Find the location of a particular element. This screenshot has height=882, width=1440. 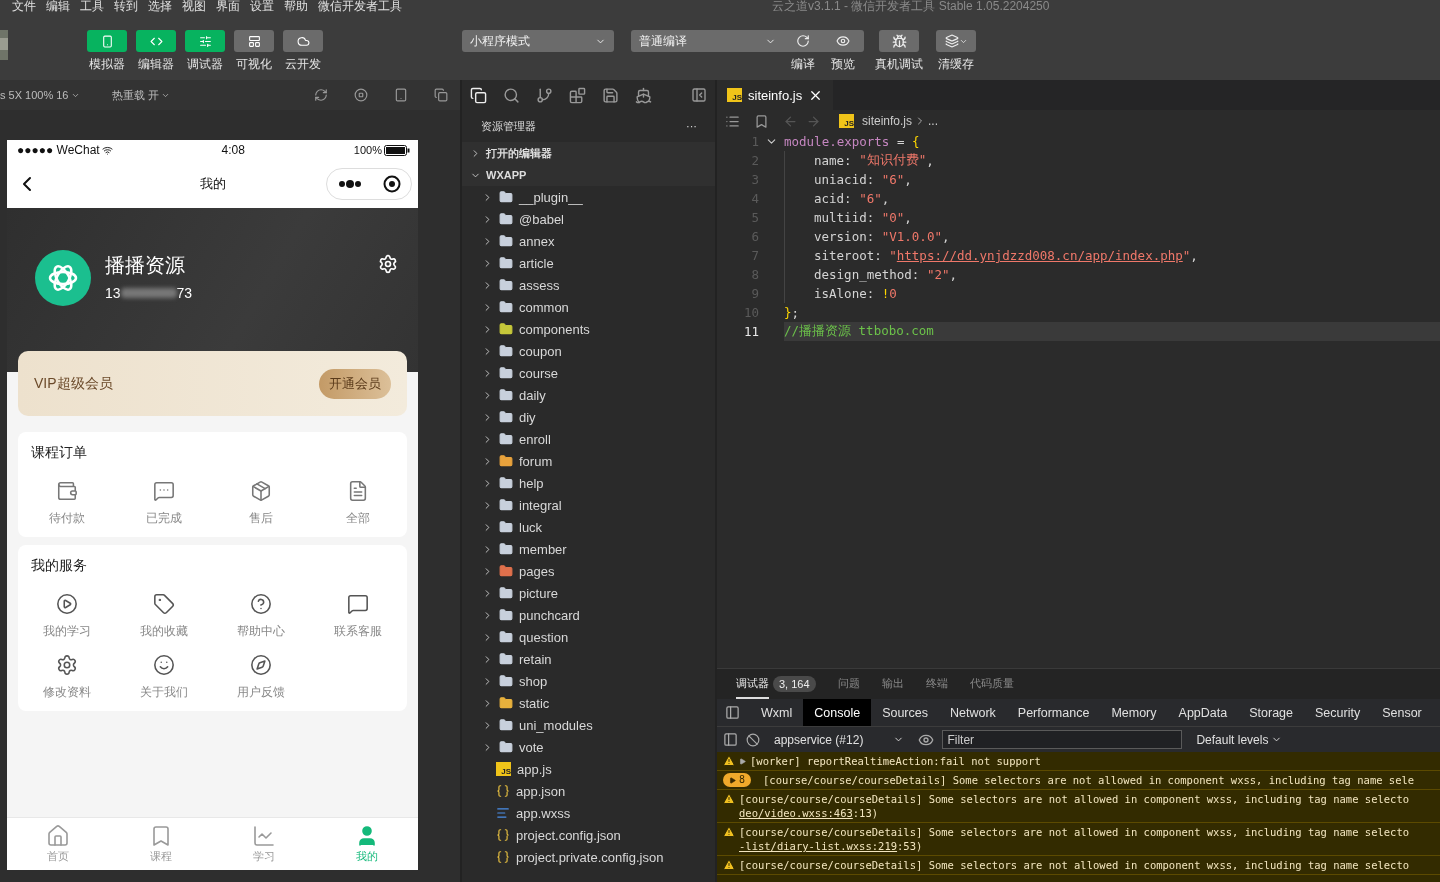

file-name: project.private.config.json is located at coordinates (590, 857).